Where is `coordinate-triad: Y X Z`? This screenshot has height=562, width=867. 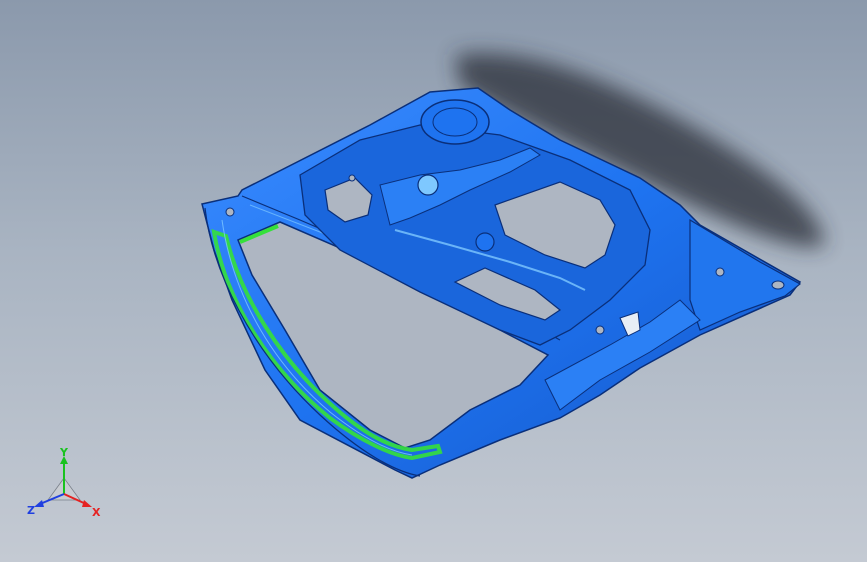 coordinate-triad: Y X Z is located at coordinates (64, 483).